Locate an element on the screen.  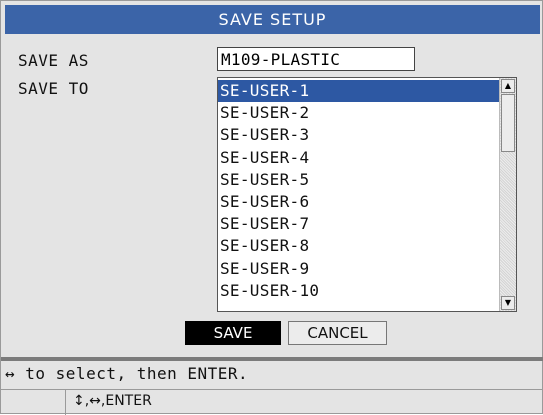
save-as-label: SAVE AS is located at coordinates (53, 60).